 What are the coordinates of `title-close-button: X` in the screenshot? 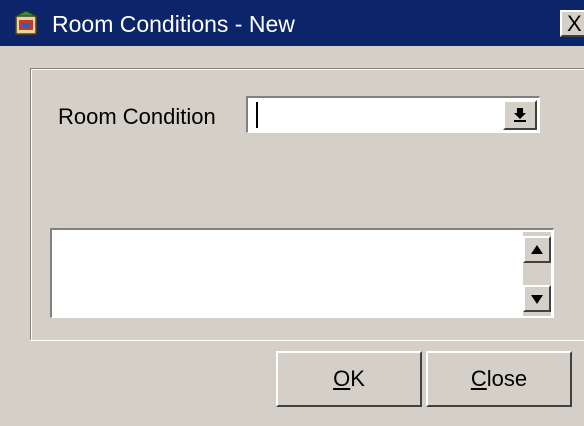 It's located at (572, 23).